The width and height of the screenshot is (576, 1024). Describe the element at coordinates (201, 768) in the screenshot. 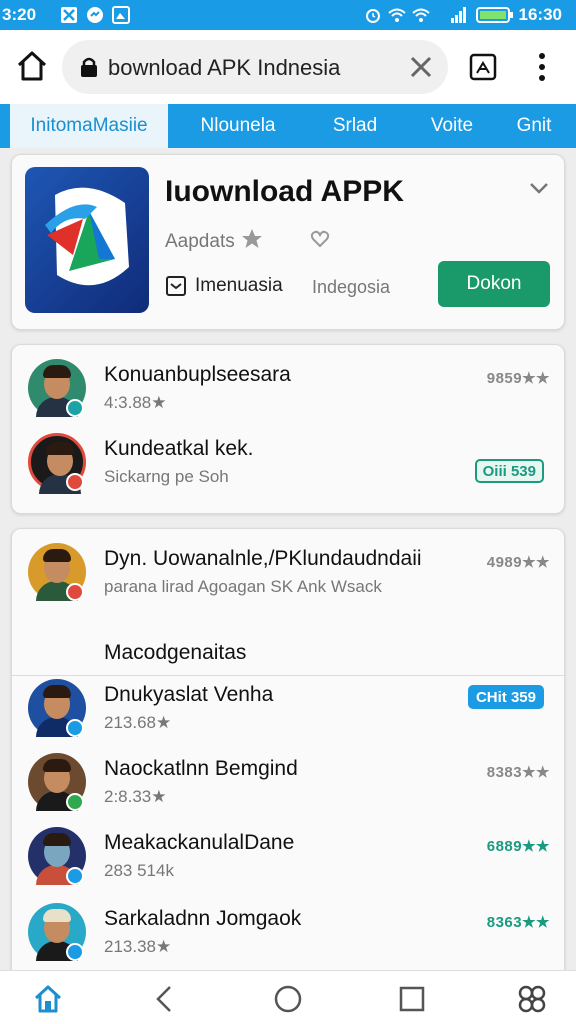

I see `item-name: Naockatlnn Bemgind` at that location.